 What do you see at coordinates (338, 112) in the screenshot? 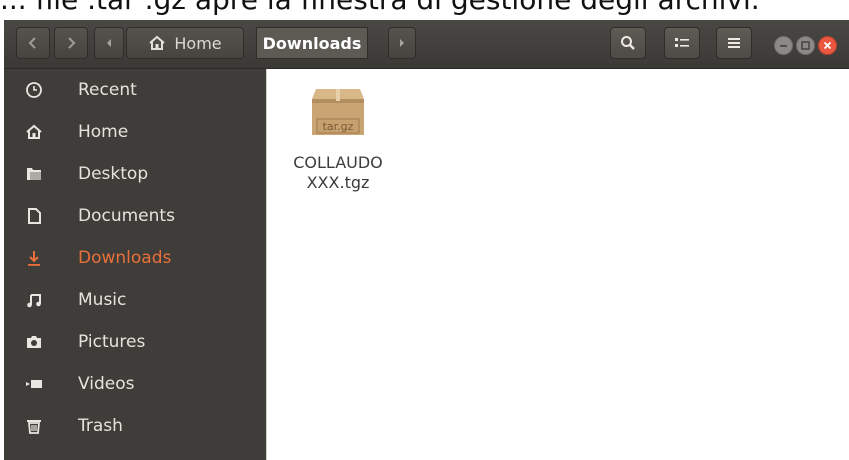
I see `archive-icon: tar.gz` at bounding box center [338, 112].